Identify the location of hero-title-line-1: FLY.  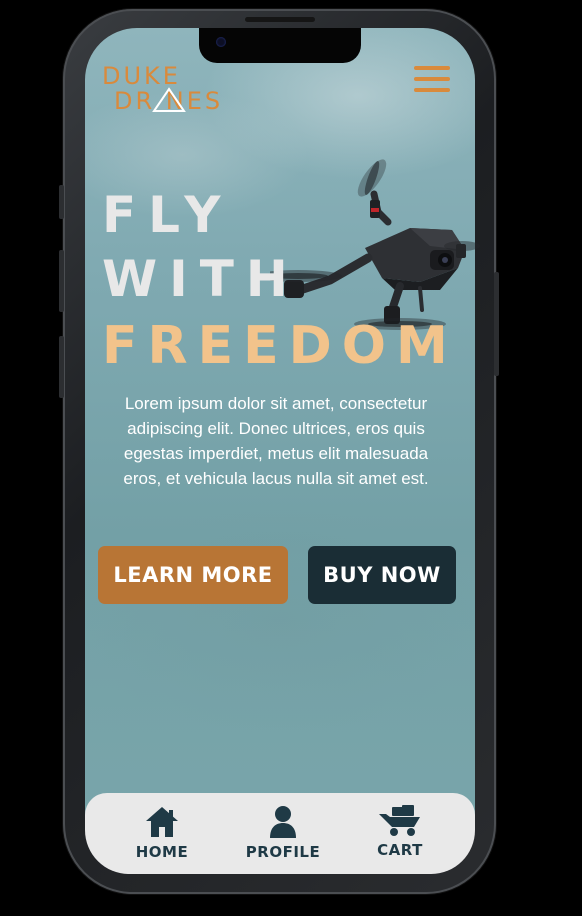
(167, 215).